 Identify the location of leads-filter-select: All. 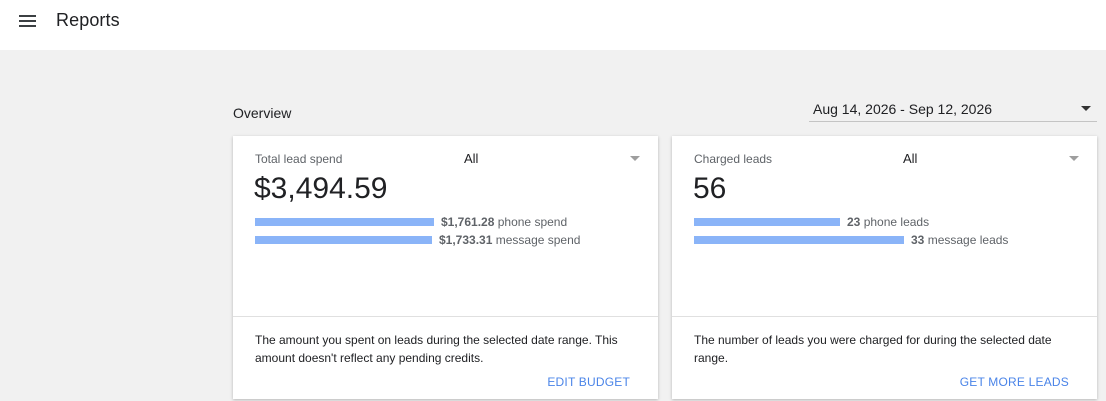
(991, 157).